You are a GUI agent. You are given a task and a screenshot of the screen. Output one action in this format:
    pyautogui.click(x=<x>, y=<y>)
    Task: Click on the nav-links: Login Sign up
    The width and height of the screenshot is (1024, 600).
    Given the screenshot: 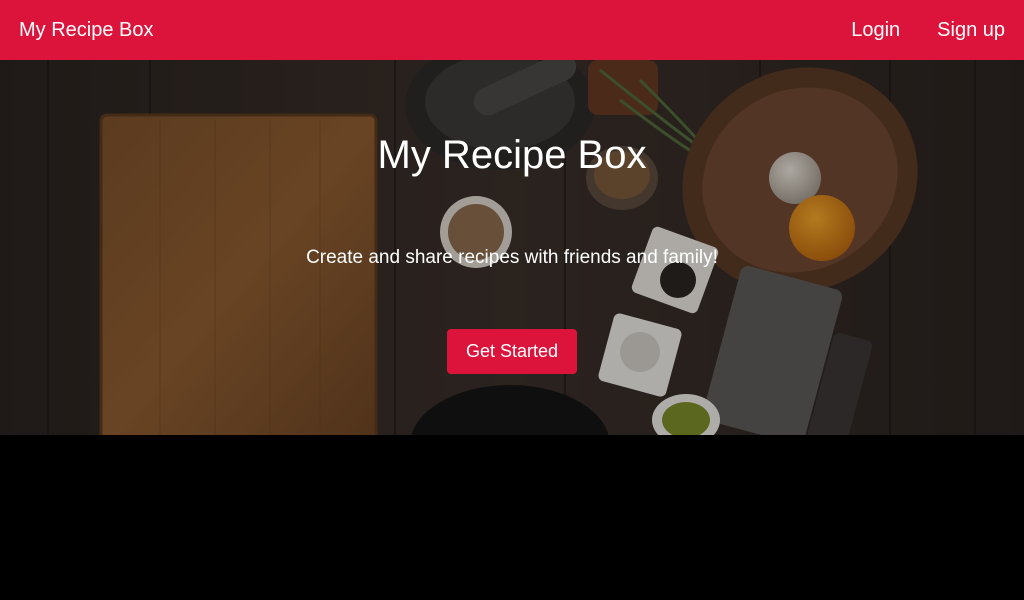 What is the action you would take?
    pyautogui.click(x=928, y=30)
    